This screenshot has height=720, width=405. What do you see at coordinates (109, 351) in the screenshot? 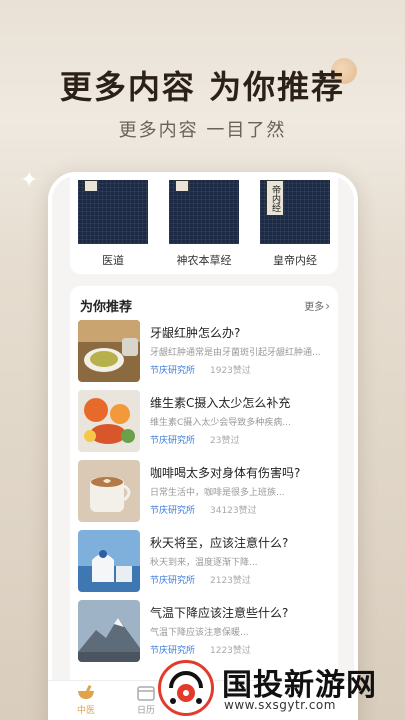
I see `tea-thumbnail` at bounding box center [109, 351].